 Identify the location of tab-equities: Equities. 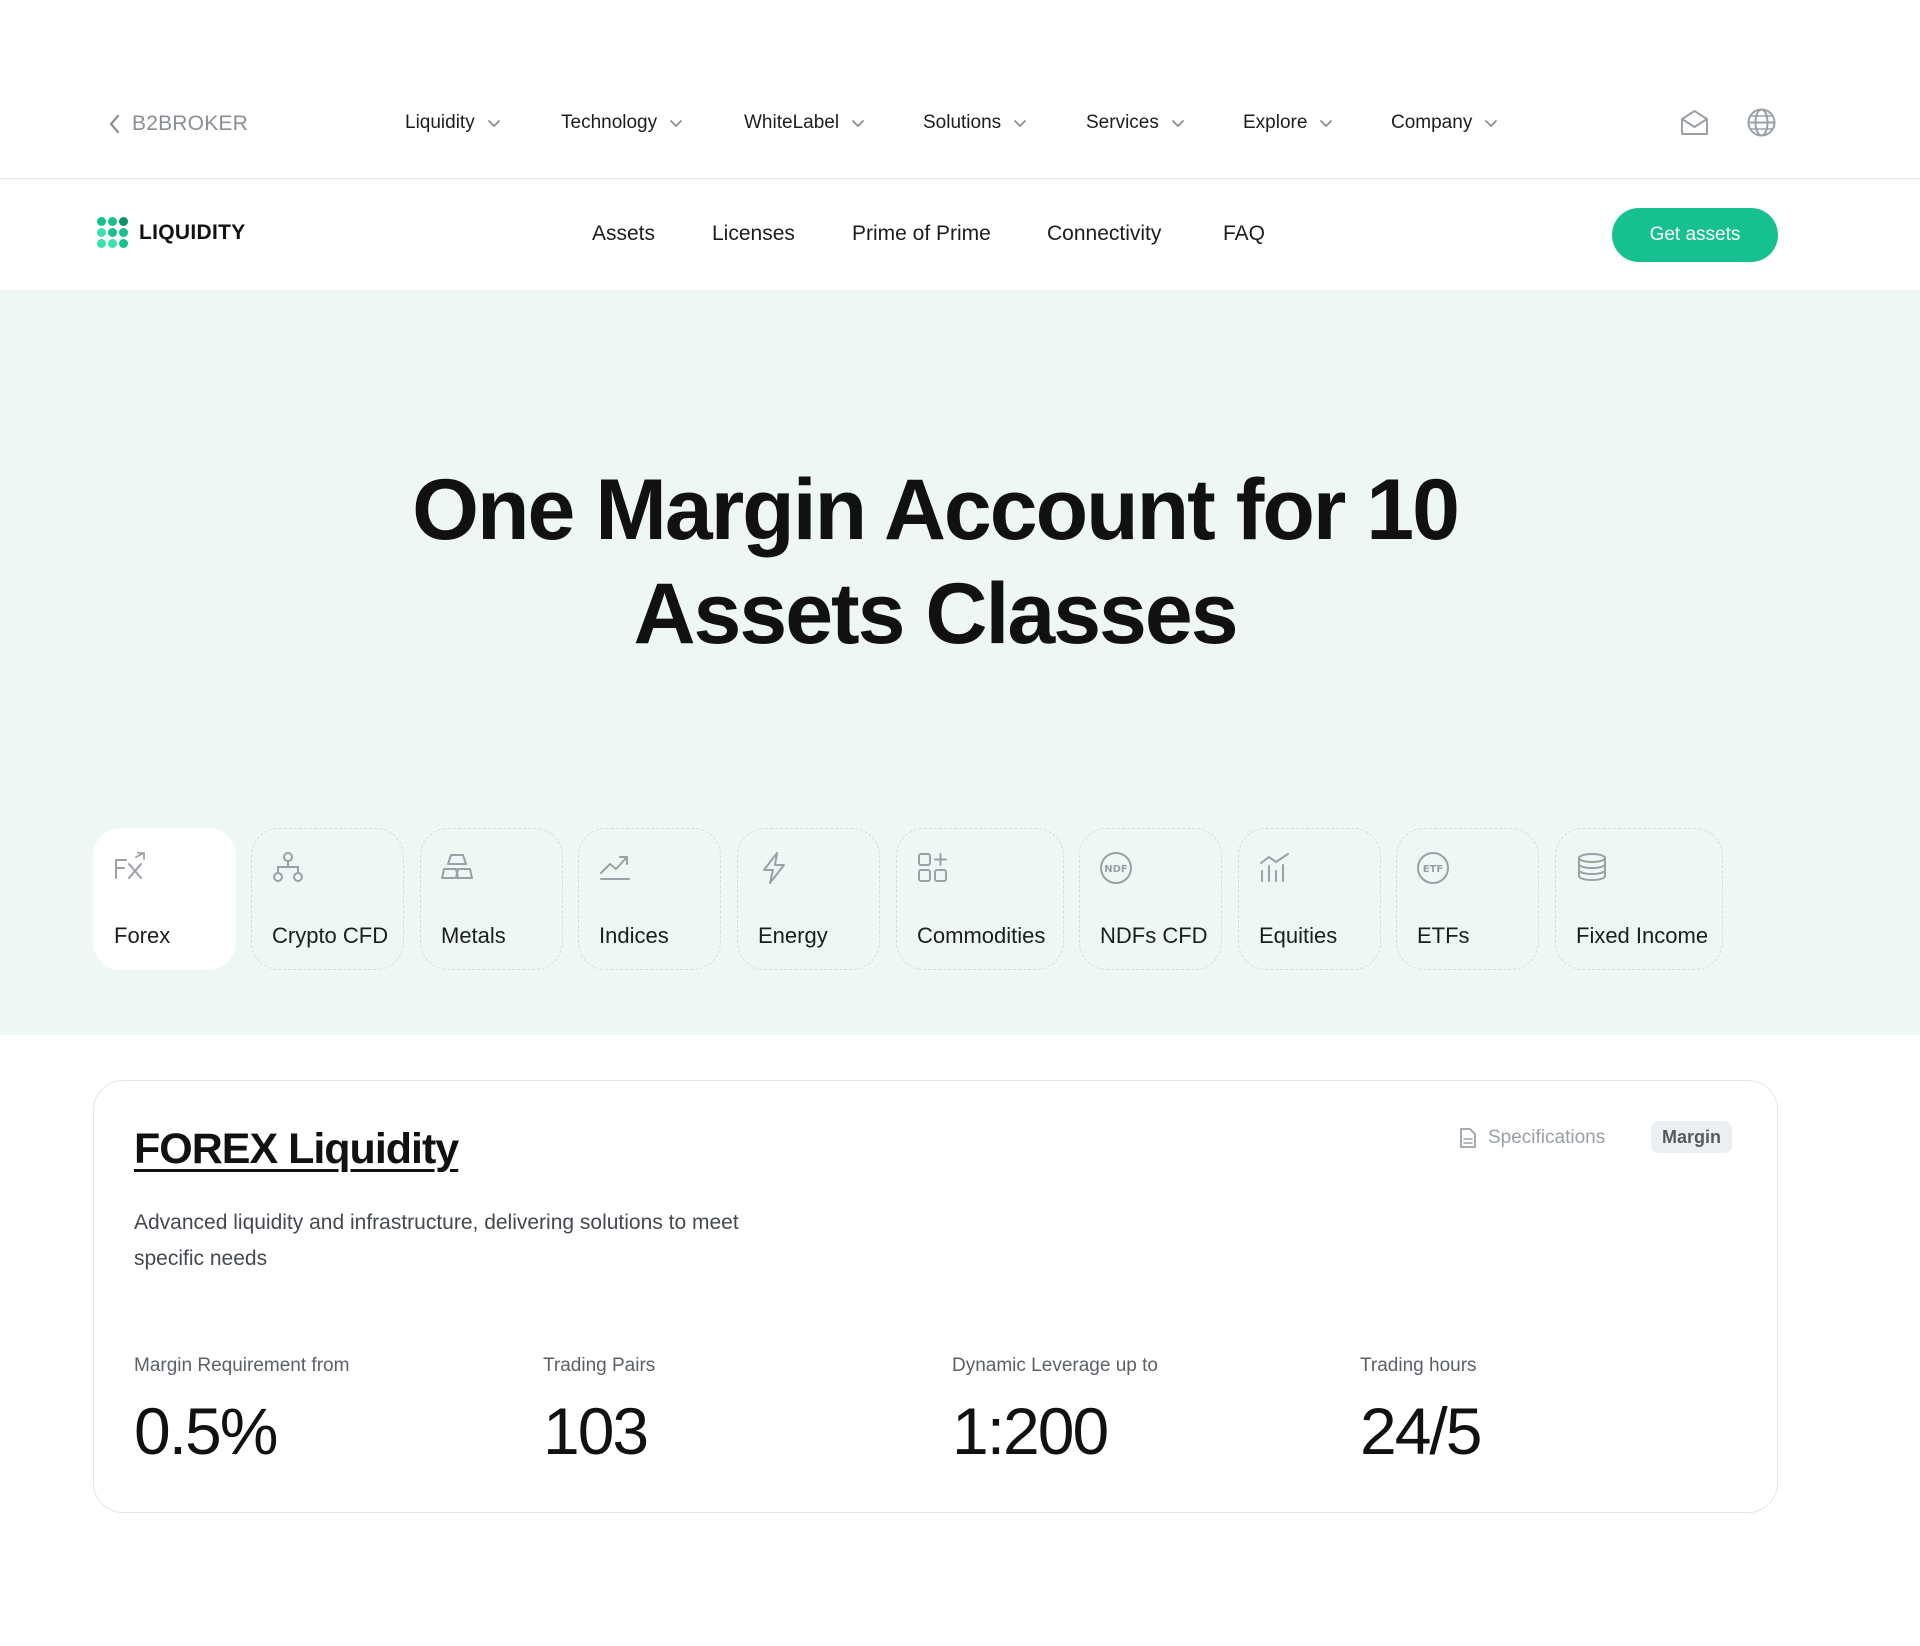
(1309, 899).